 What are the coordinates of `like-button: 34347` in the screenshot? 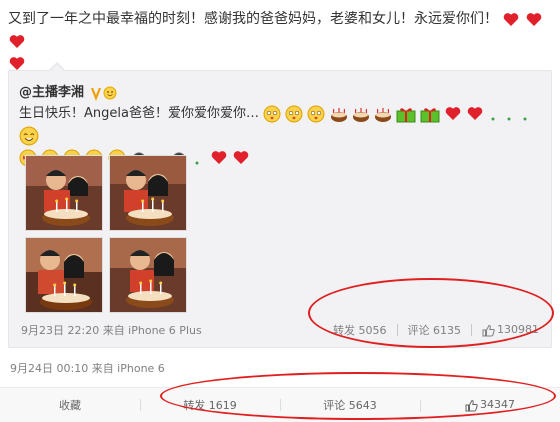 It's located at (490, 405).